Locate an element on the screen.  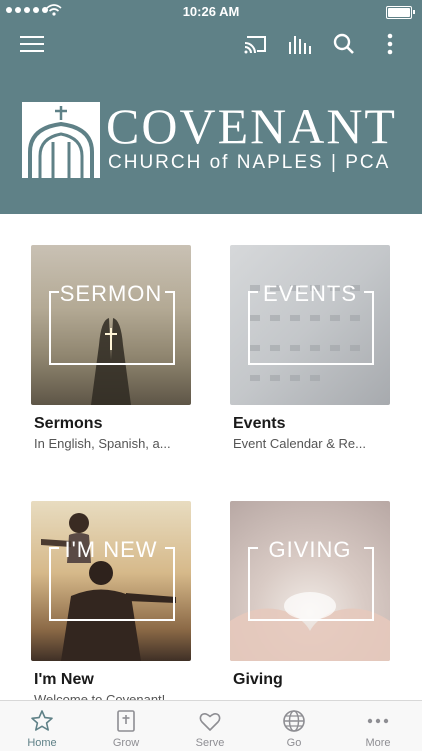
search-icon is located at coordinates (344, 44).